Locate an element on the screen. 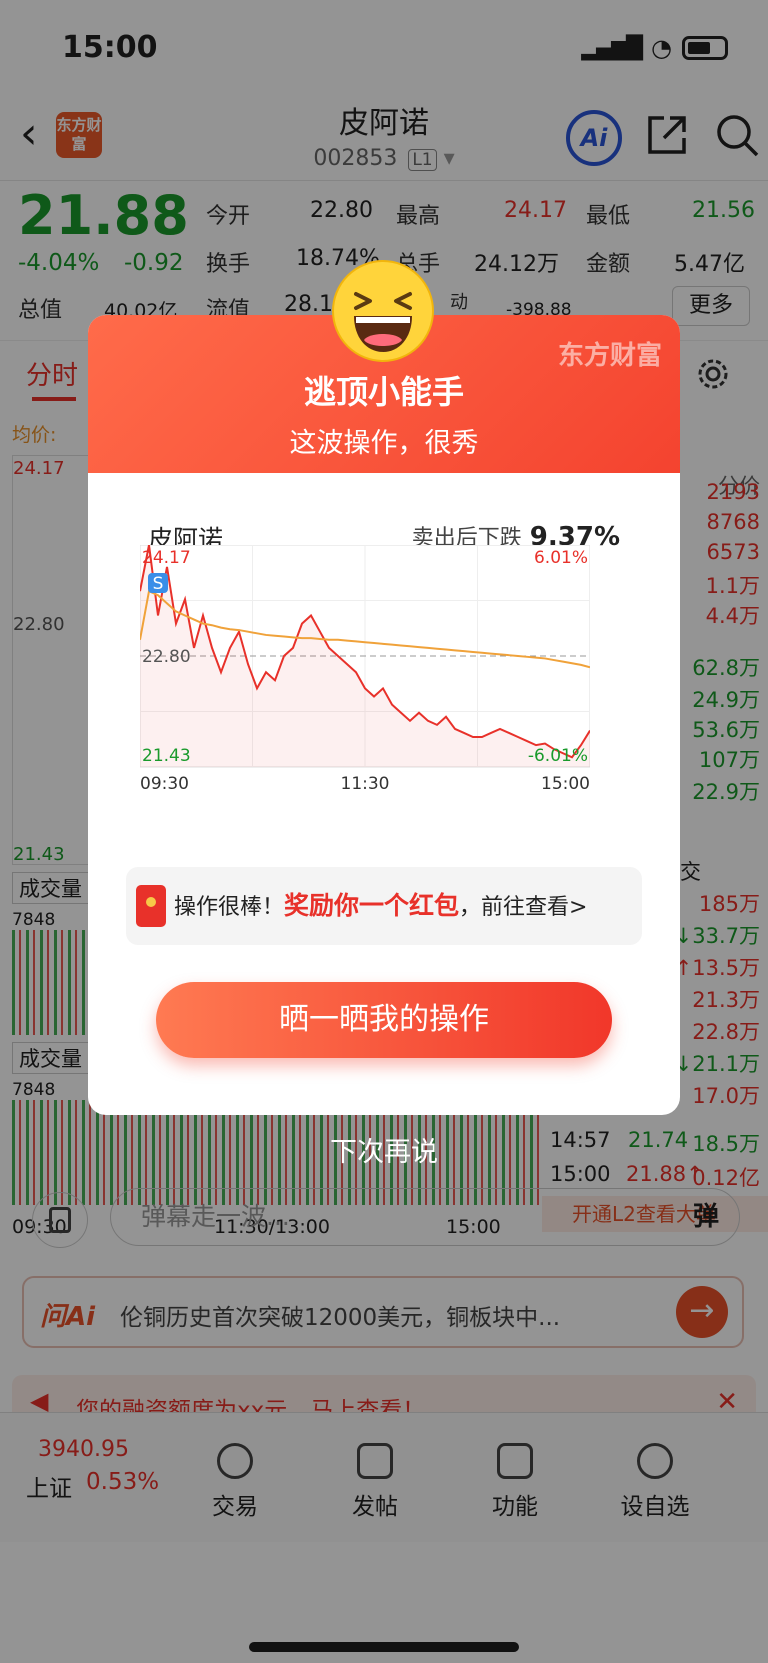  modal-title: 逃顶小能手 is located at coordinates (383, 392).